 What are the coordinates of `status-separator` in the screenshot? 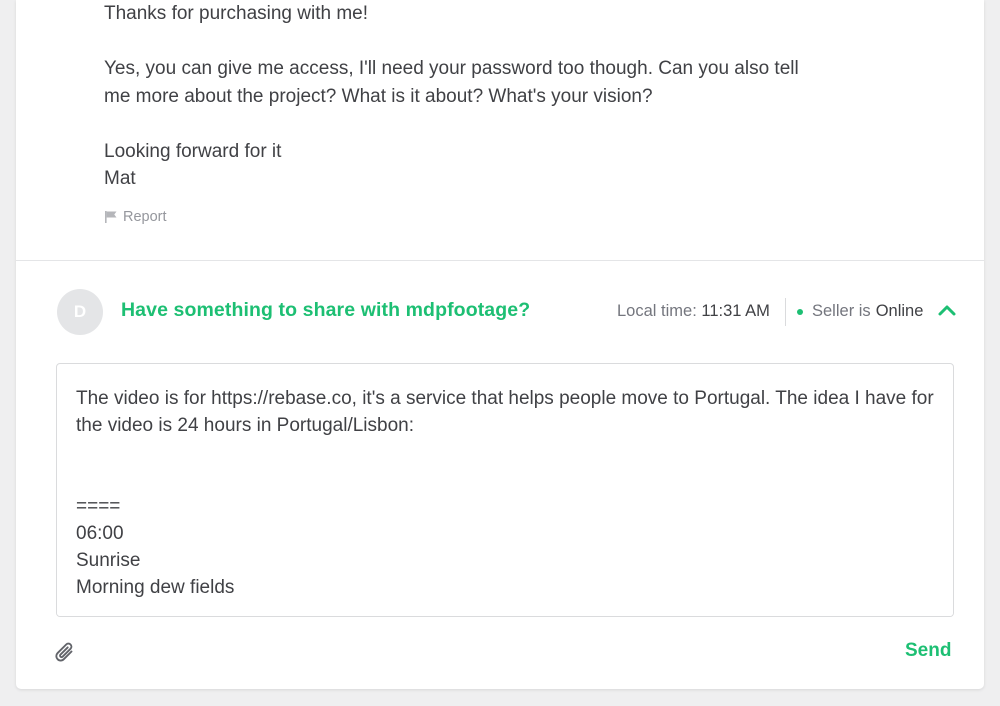 It's located at (785, 312).